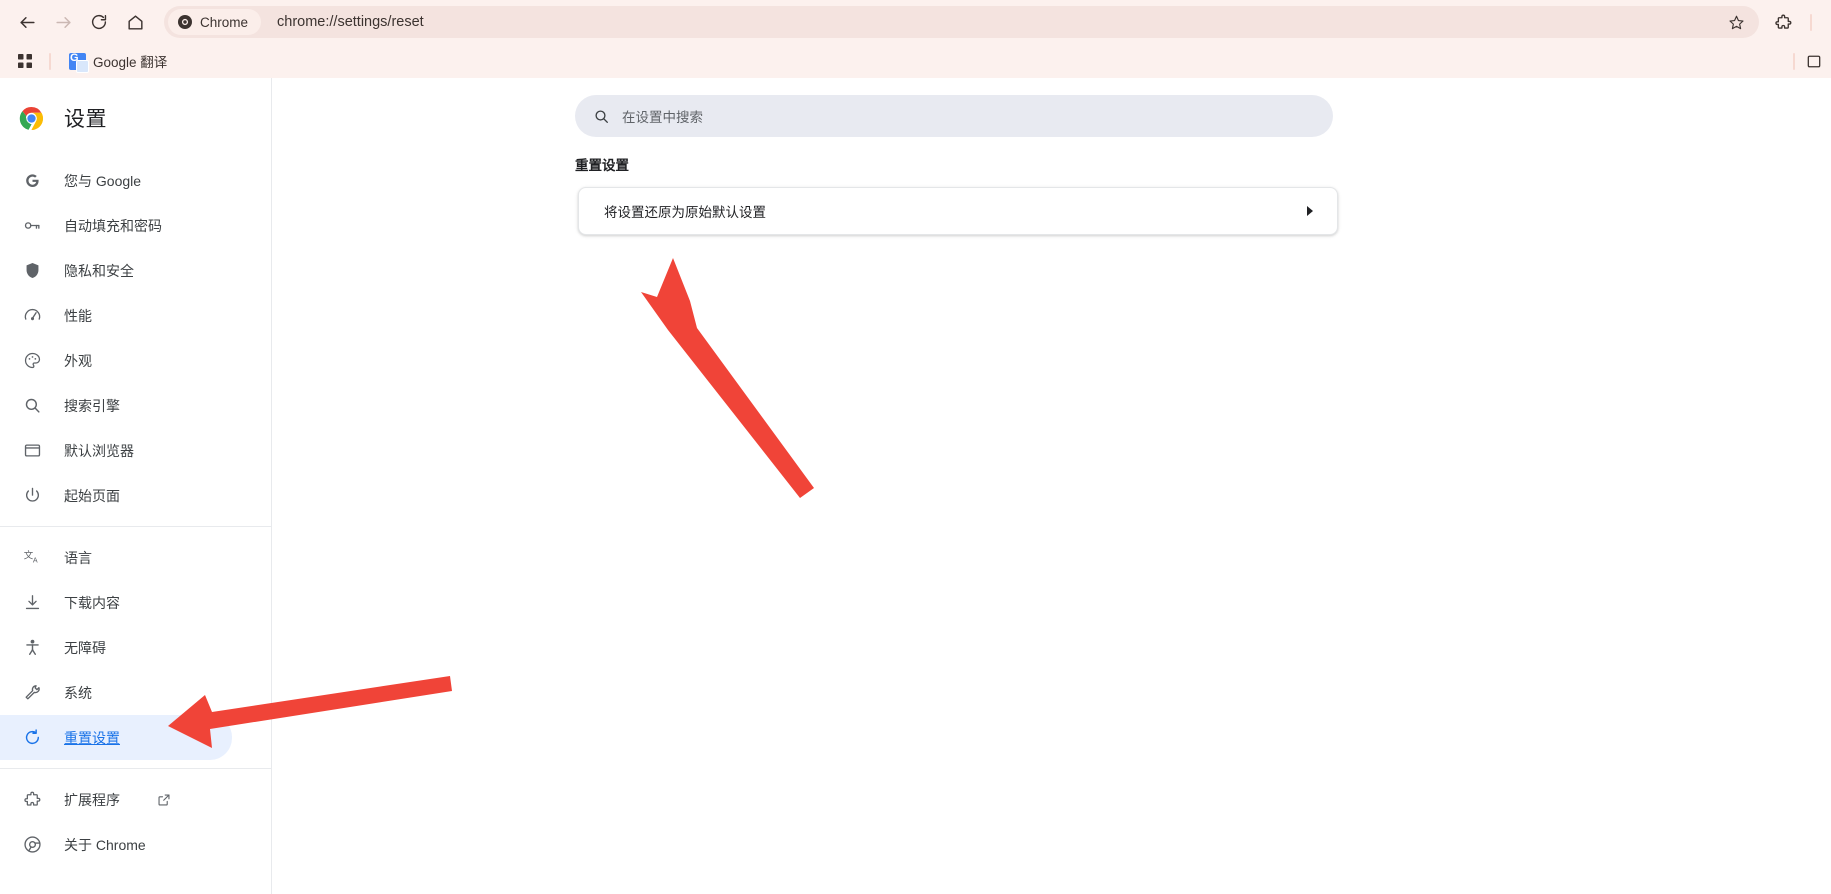  What do you see at coordinates (135, 450) in the screenshot?
I see `sidebar-item-default-browser: 默认浏览器` at bounding box center [135, 450].